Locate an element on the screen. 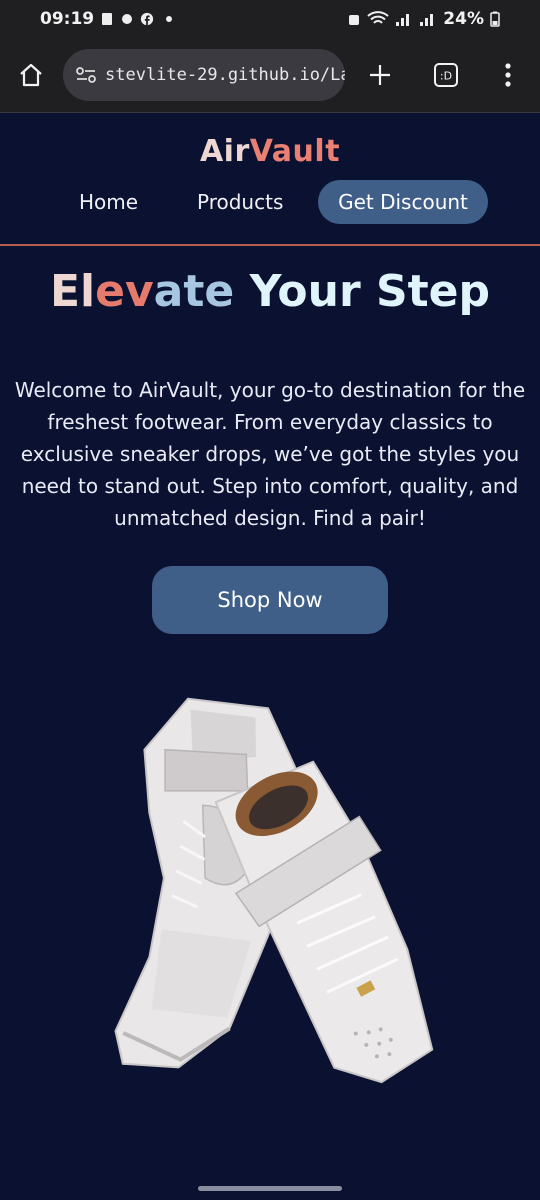 The width and height of the screenshot is (540, 1200). site-logo: AirVault is located at coordinates (270, 151).